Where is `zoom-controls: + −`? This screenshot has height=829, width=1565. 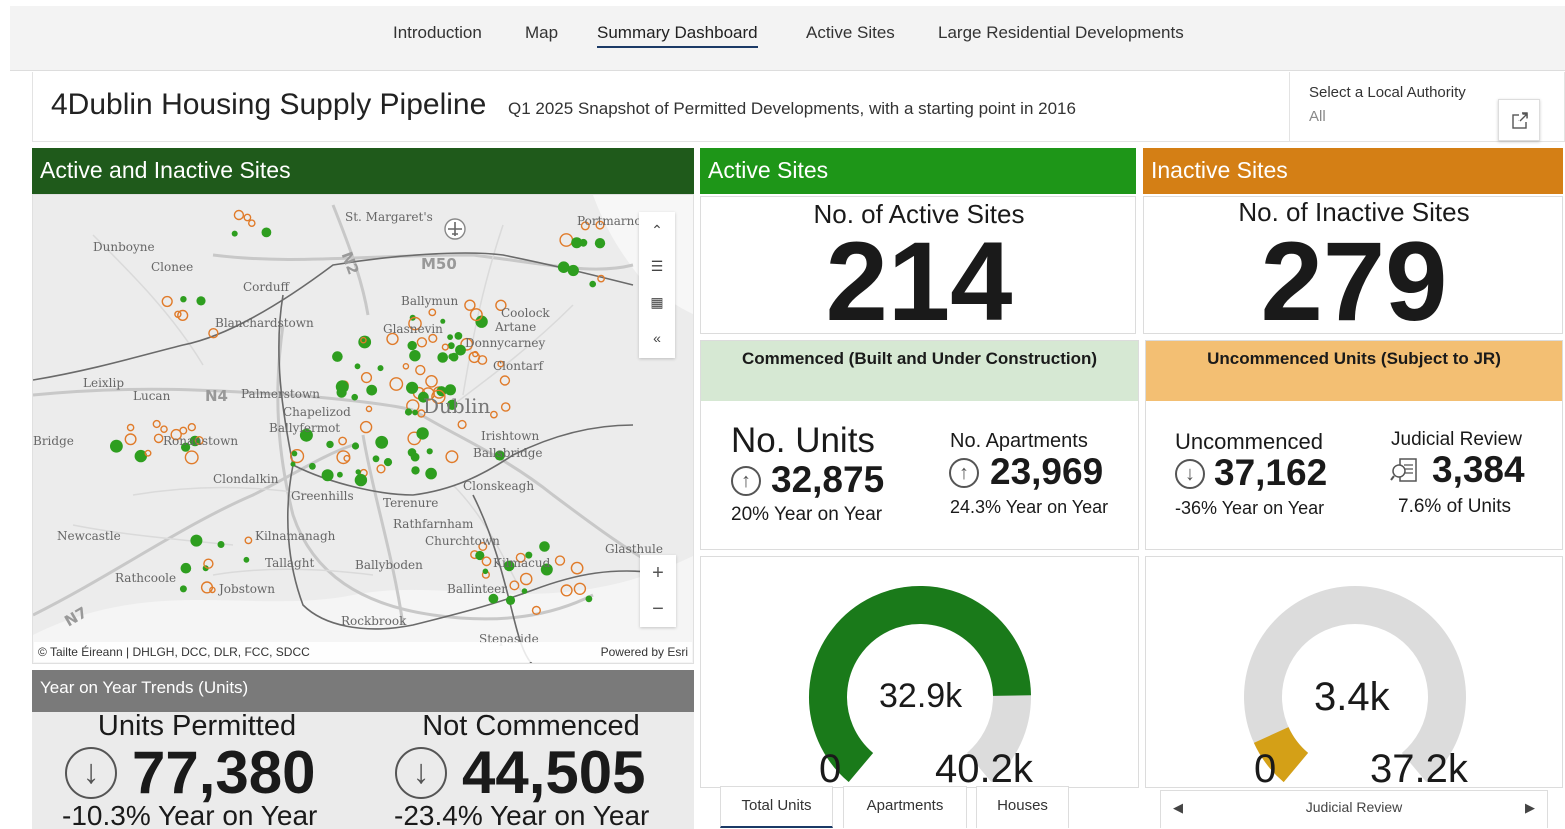 zoom-controls: + − is located at coordinates (658, 591).